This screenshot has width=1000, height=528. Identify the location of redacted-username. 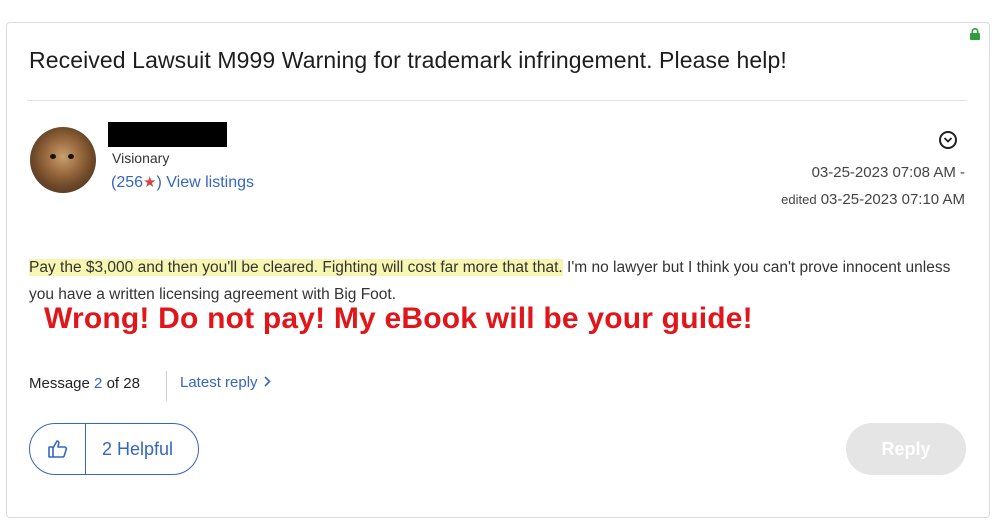
(167, 134).